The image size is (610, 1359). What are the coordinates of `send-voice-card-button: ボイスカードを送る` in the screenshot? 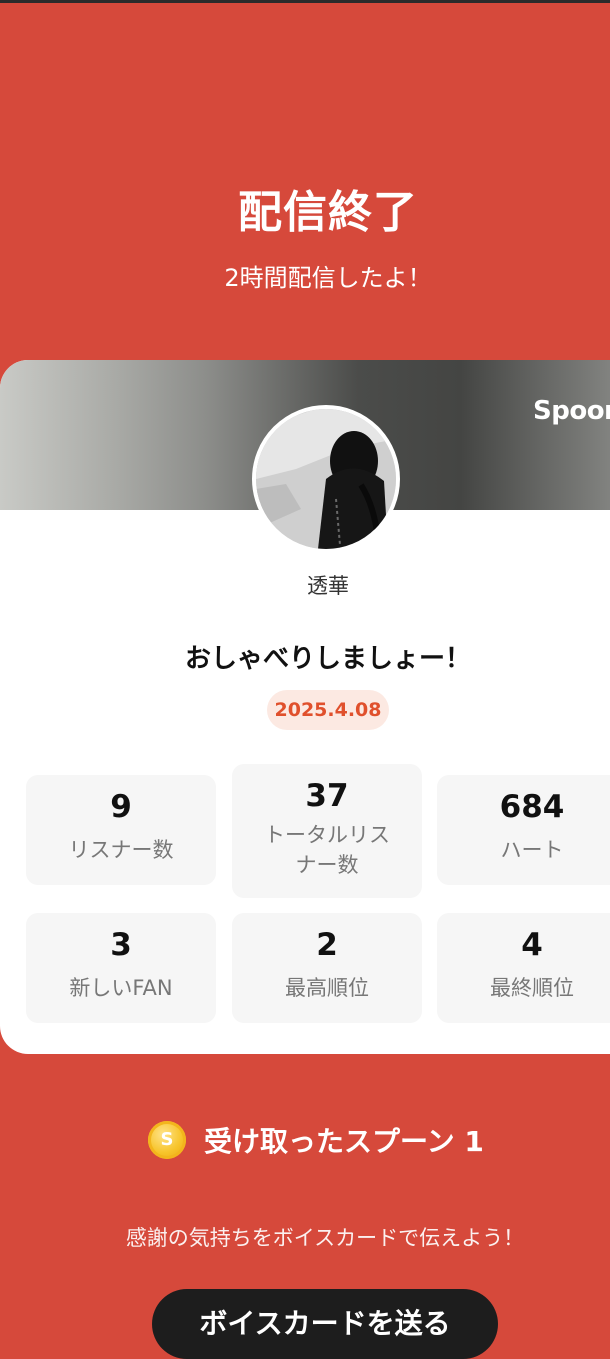 It's located at (325, 1324).